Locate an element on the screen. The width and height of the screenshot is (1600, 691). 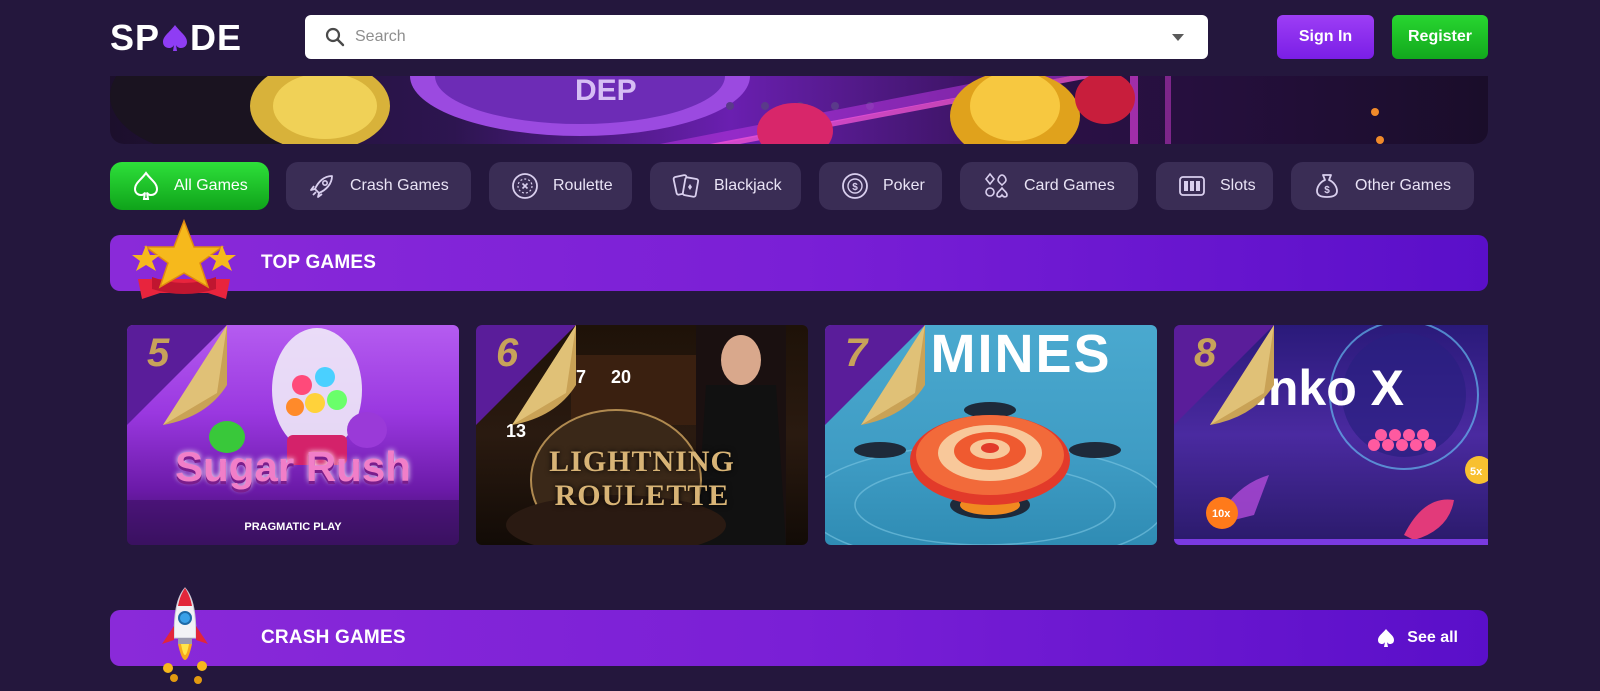
search-input is located at coordinates (763, 37).